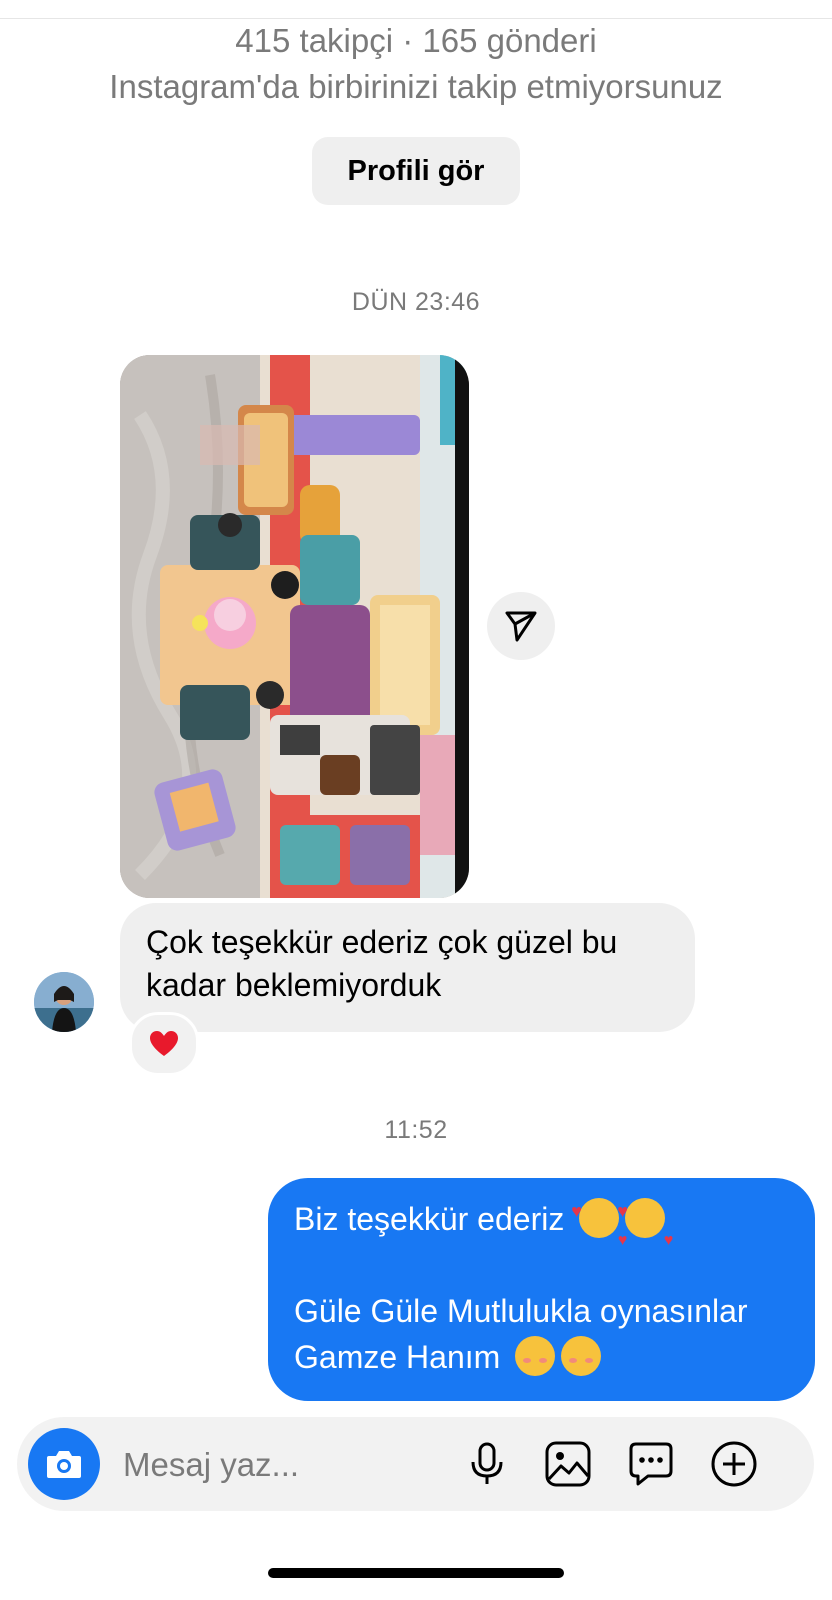 The image size is (832, 1600). I want to click on outgoing-message-line-1: Biz teşekkür ederiz, so click(541, 1226).